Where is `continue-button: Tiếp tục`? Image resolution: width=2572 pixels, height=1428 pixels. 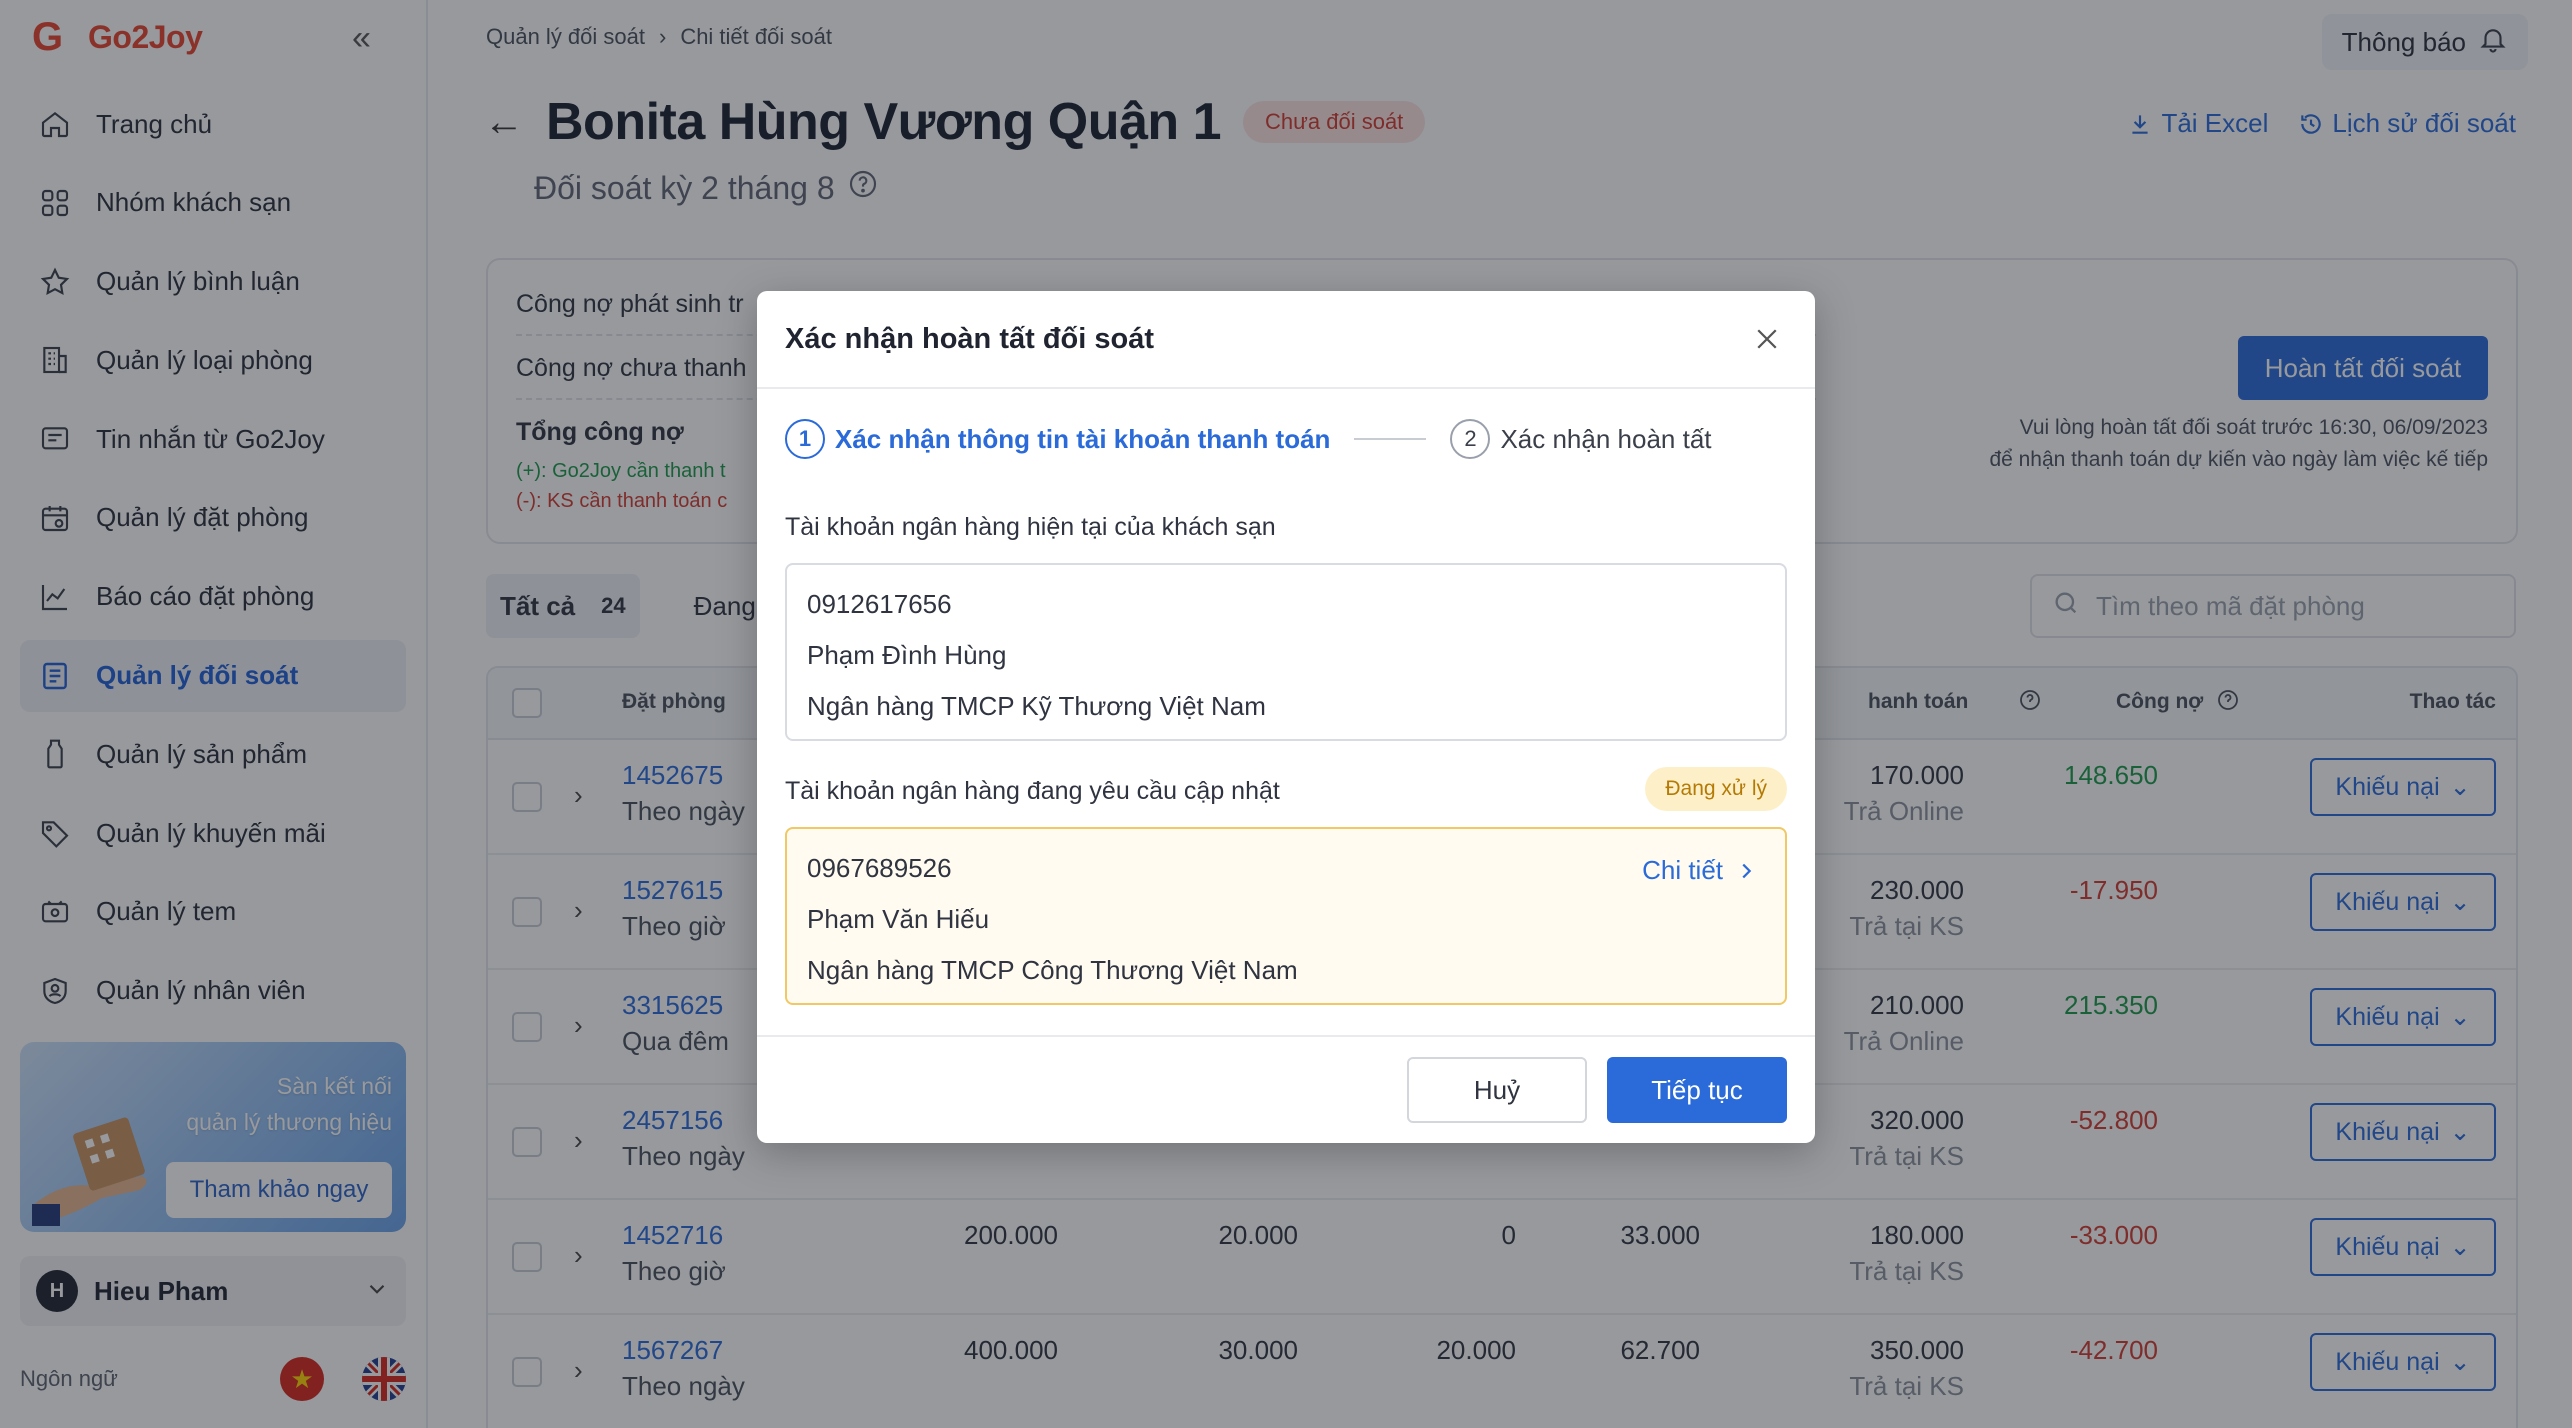 continue-button: Tiếp tục is located at coordinates (1697, 1090).